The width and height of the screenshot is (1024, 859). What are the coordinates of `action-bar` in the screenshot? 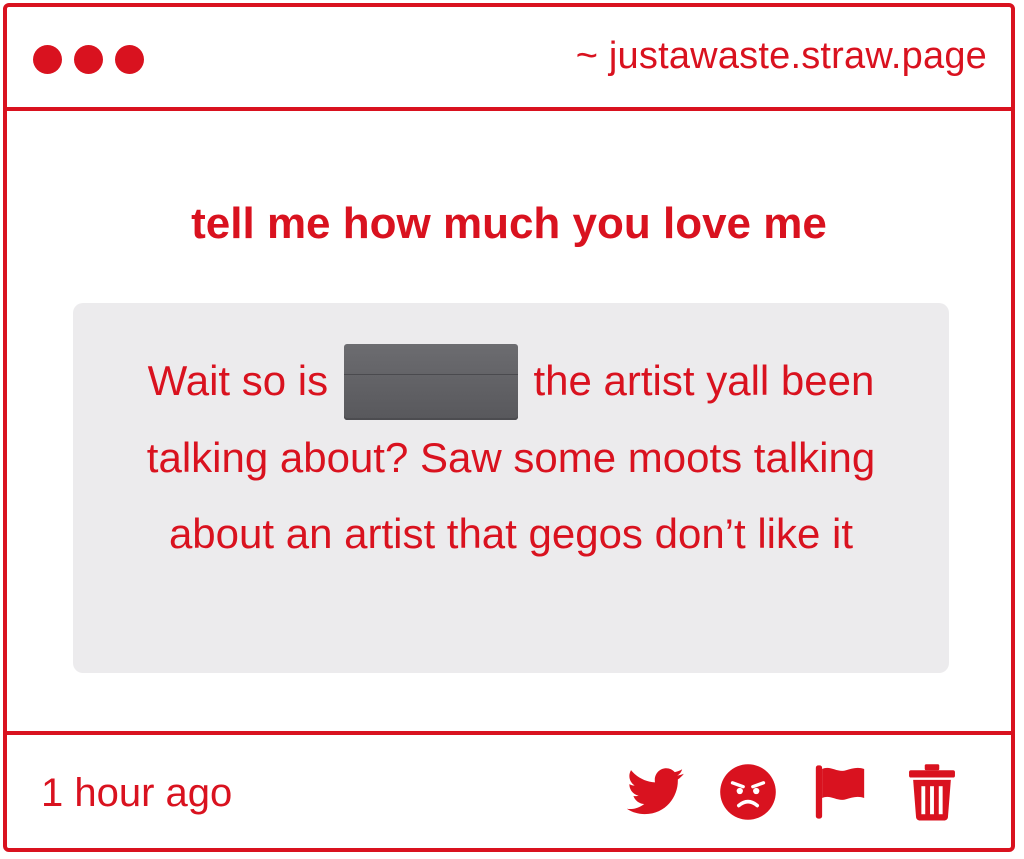 It's located at (794, 792).